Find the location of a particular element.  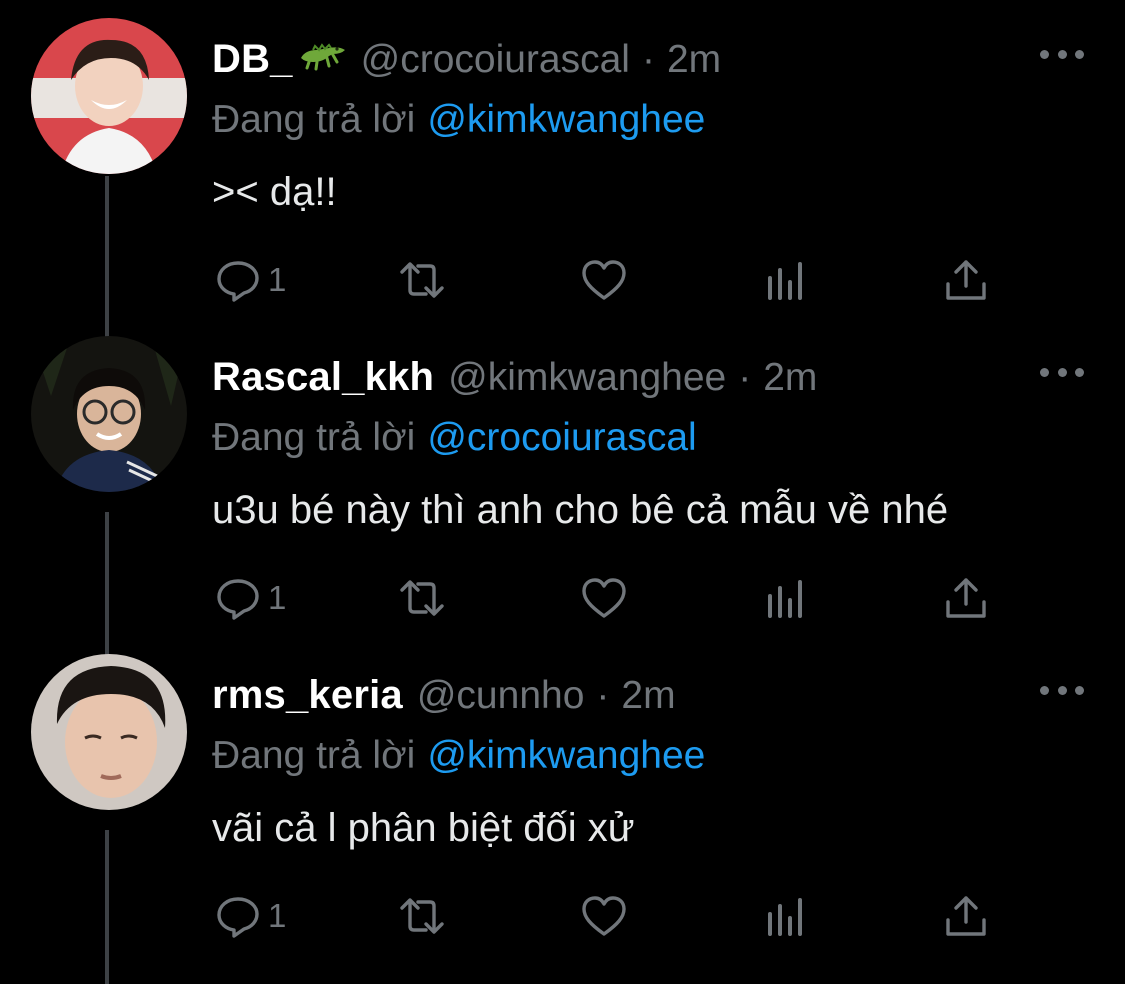

user-handle: @kimkwanghee is located at coordinates (587, 378).